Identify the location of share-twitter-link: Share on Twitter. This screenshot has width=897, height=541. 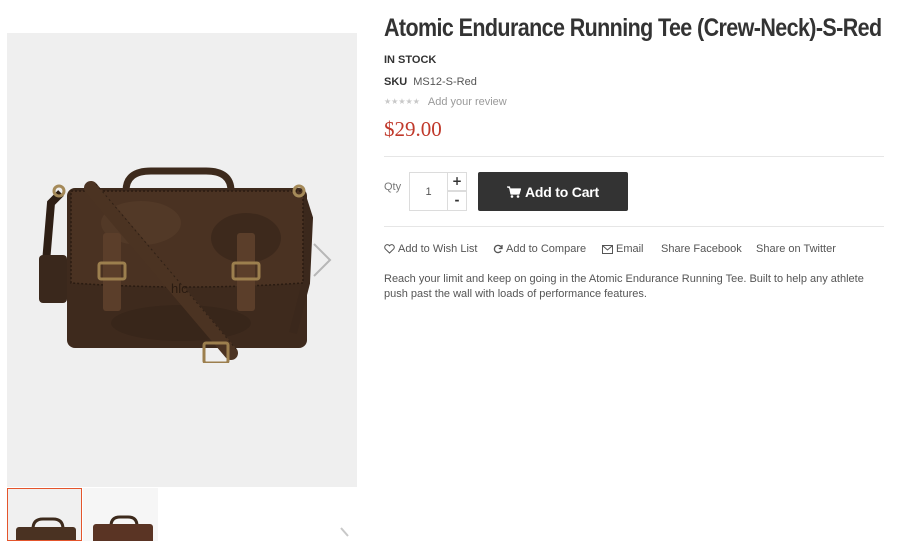
(796, 249).